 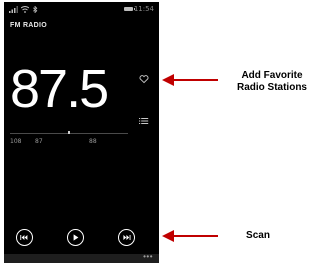 What do you see at coordinates (59, 89) in the screenshot?
I see `frequency-display: 87.5` at bounding box center [59, 89].